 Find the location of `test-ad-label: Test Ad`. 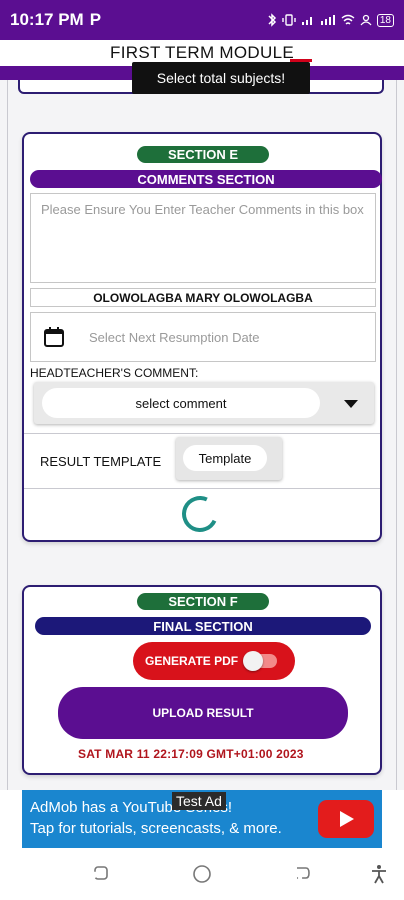

test-ad-label: Test Ad is located at coordinates (199, 801).